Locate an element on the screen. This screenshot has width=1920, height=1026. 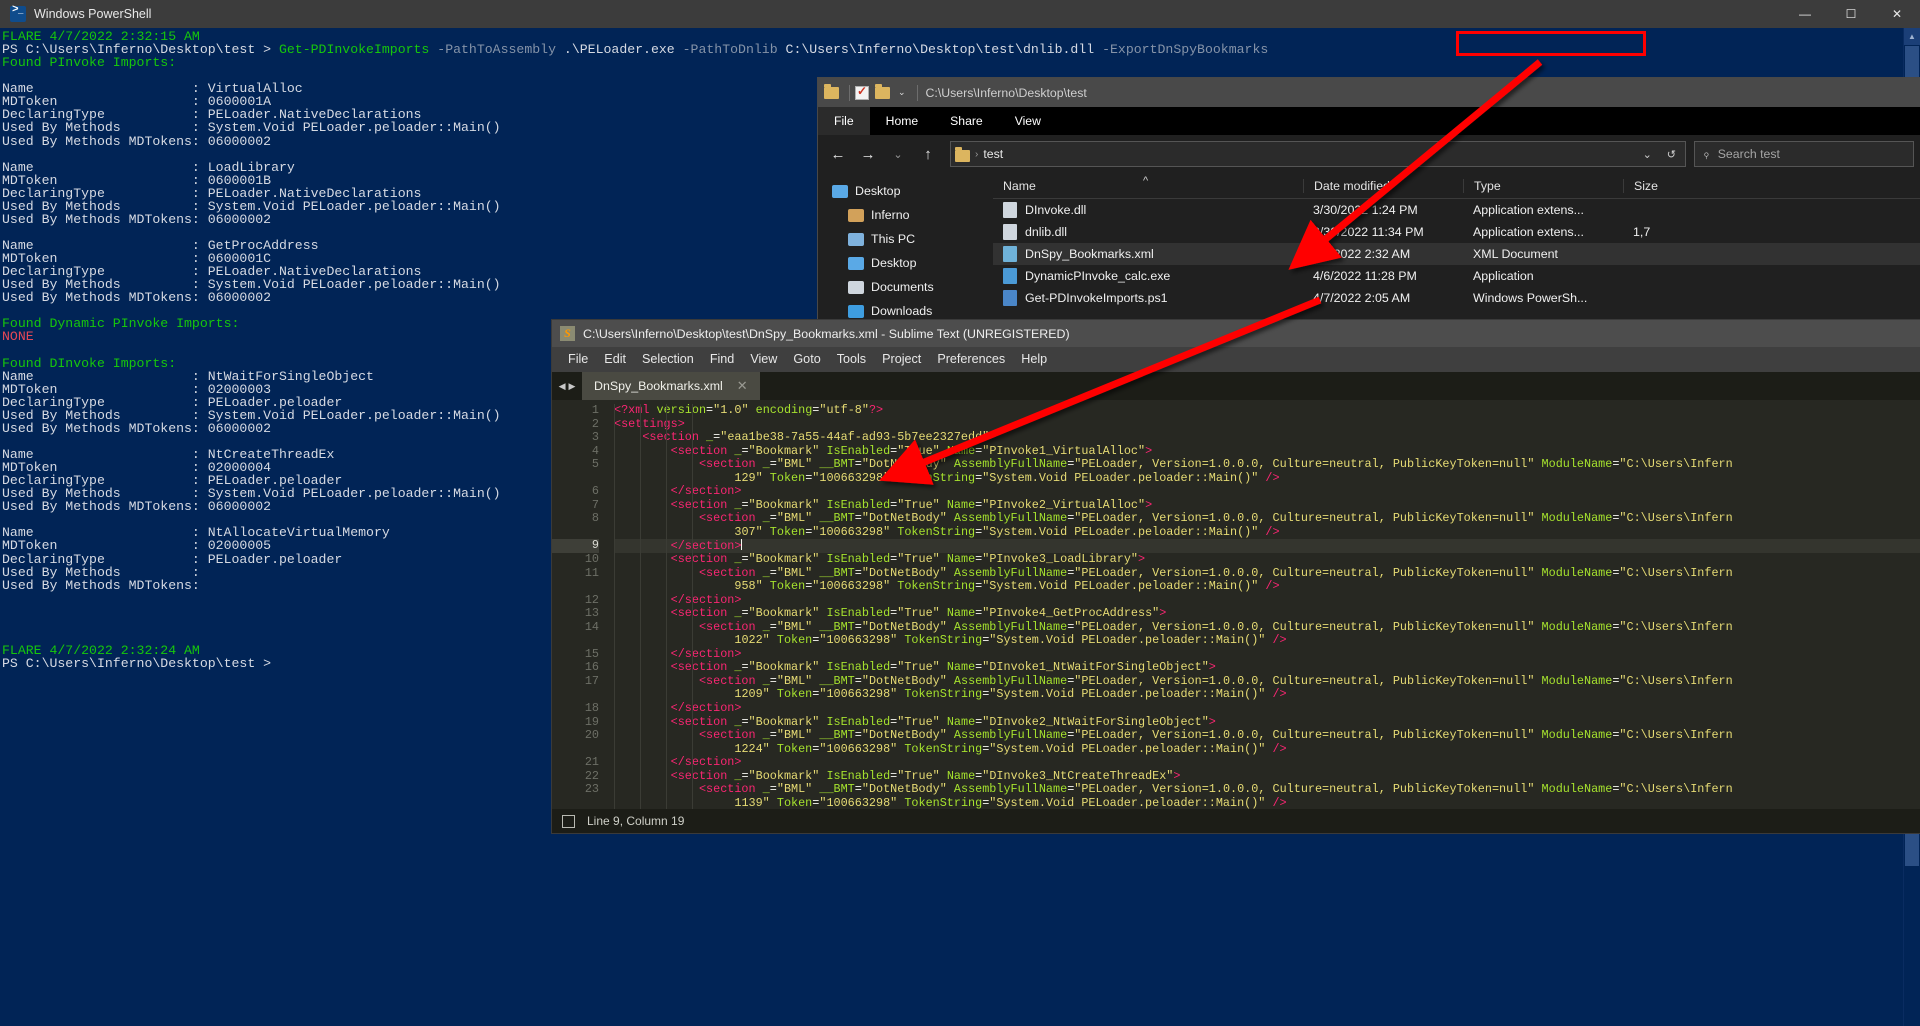
menu-project: Project is located at coordinates (901, 359).